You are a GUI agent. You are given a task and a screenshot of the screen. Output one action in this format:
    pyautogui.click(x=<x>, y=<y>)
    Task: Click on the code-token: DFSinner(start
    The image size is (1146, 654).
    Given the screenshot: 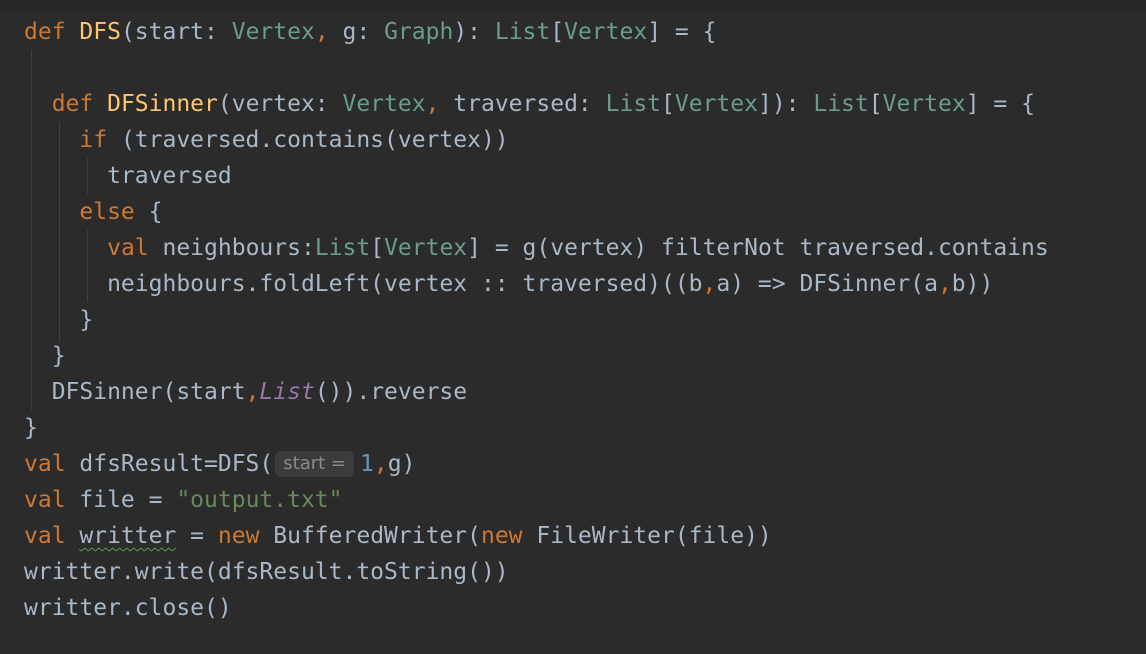 What is the action you would take?
    pyautogui.click(x=135, y=392)
    